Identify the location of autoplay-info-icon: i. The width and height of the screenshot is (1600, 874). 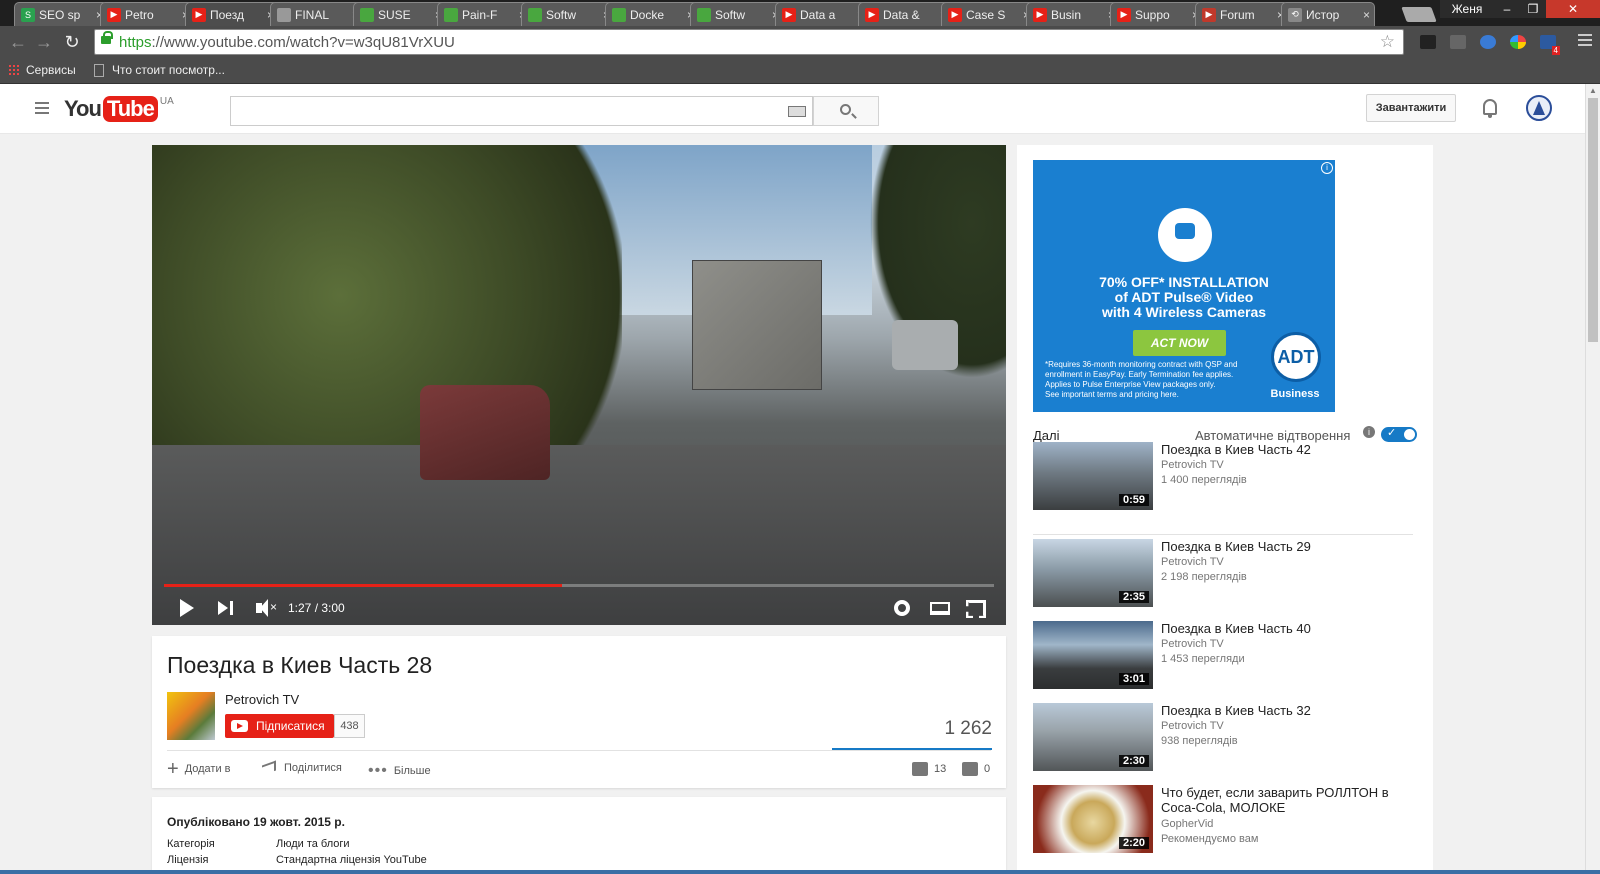
(1369, 432).